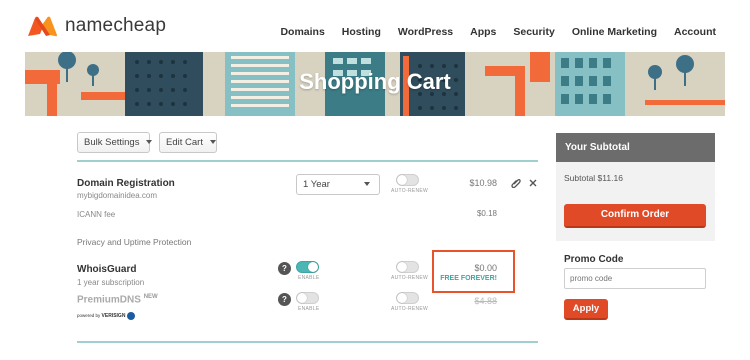 This screenshot has height=360, width=750. I want to click on whoisguard-subtitle: 1 year subscription, so click(111, 282).